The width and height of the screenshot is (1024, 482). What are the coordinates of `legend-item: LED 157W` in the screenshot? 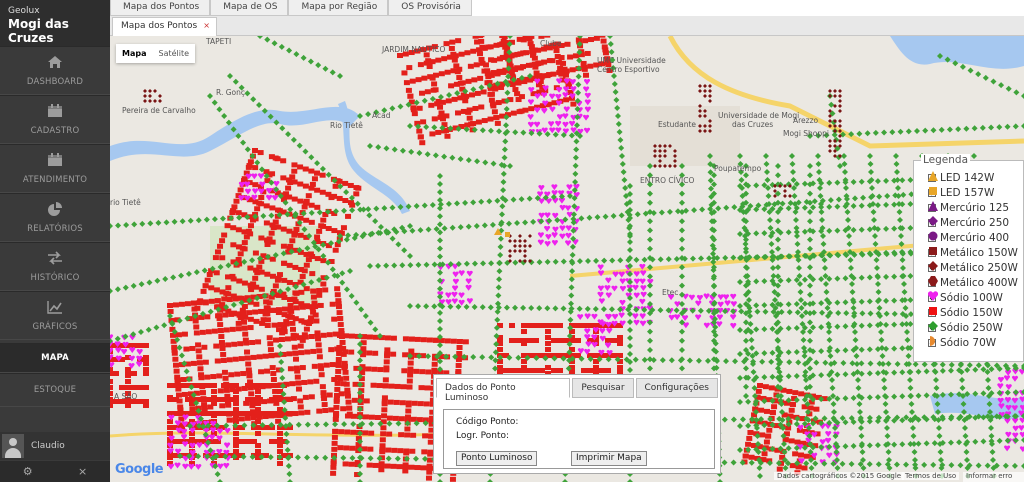 It's located at (961, 193).